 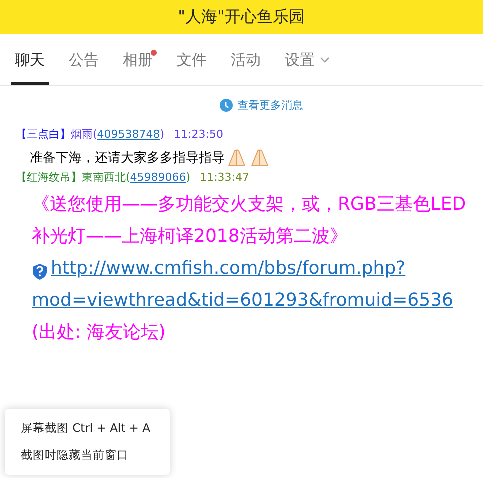 I want to click on tab: 设置, so click(x=307, y=60).